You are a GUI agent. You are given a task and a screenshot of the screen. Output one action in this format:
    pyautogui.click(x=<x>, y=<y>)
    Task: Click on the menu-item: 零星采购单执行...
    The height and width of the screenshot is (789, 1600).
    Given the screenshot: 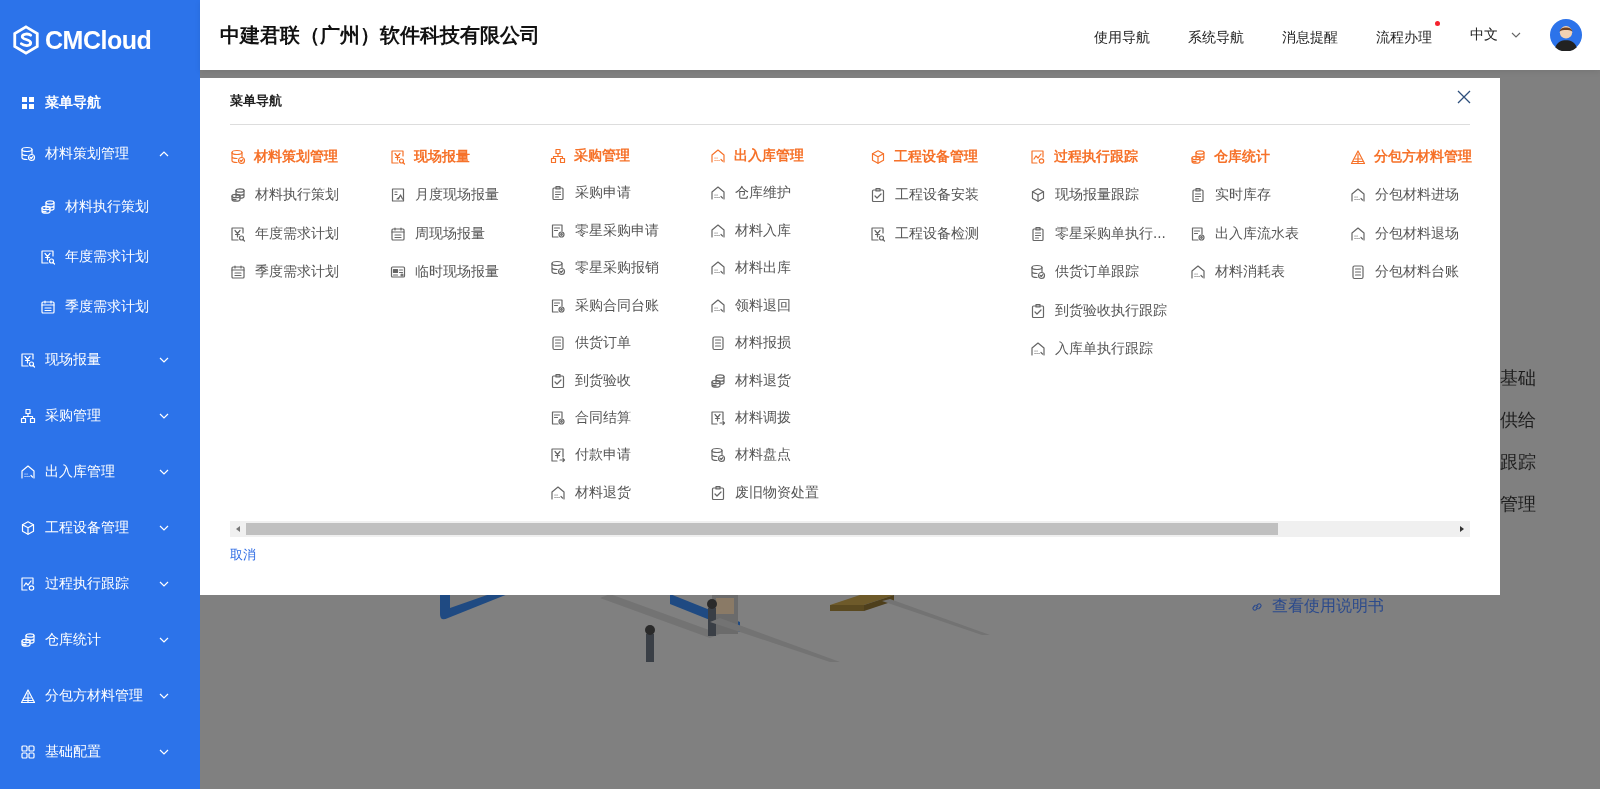 What is the action you would take?
    pyautogui.click(x=1110, y=233)
    